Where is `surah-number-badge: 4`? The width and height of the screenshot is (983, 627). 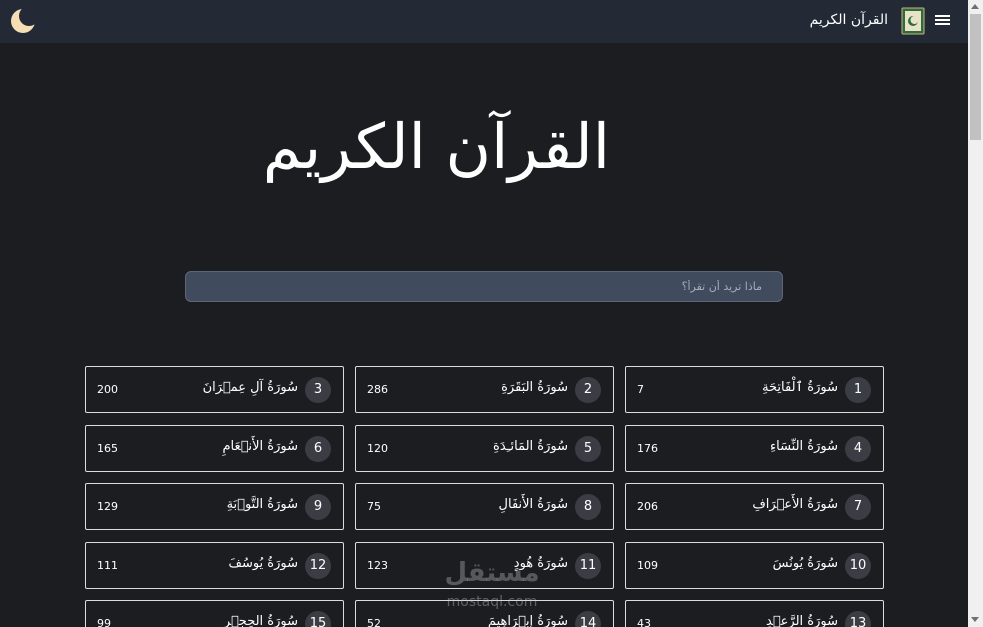
surah-number-badge: 4 is located at coordinates (858, 449).